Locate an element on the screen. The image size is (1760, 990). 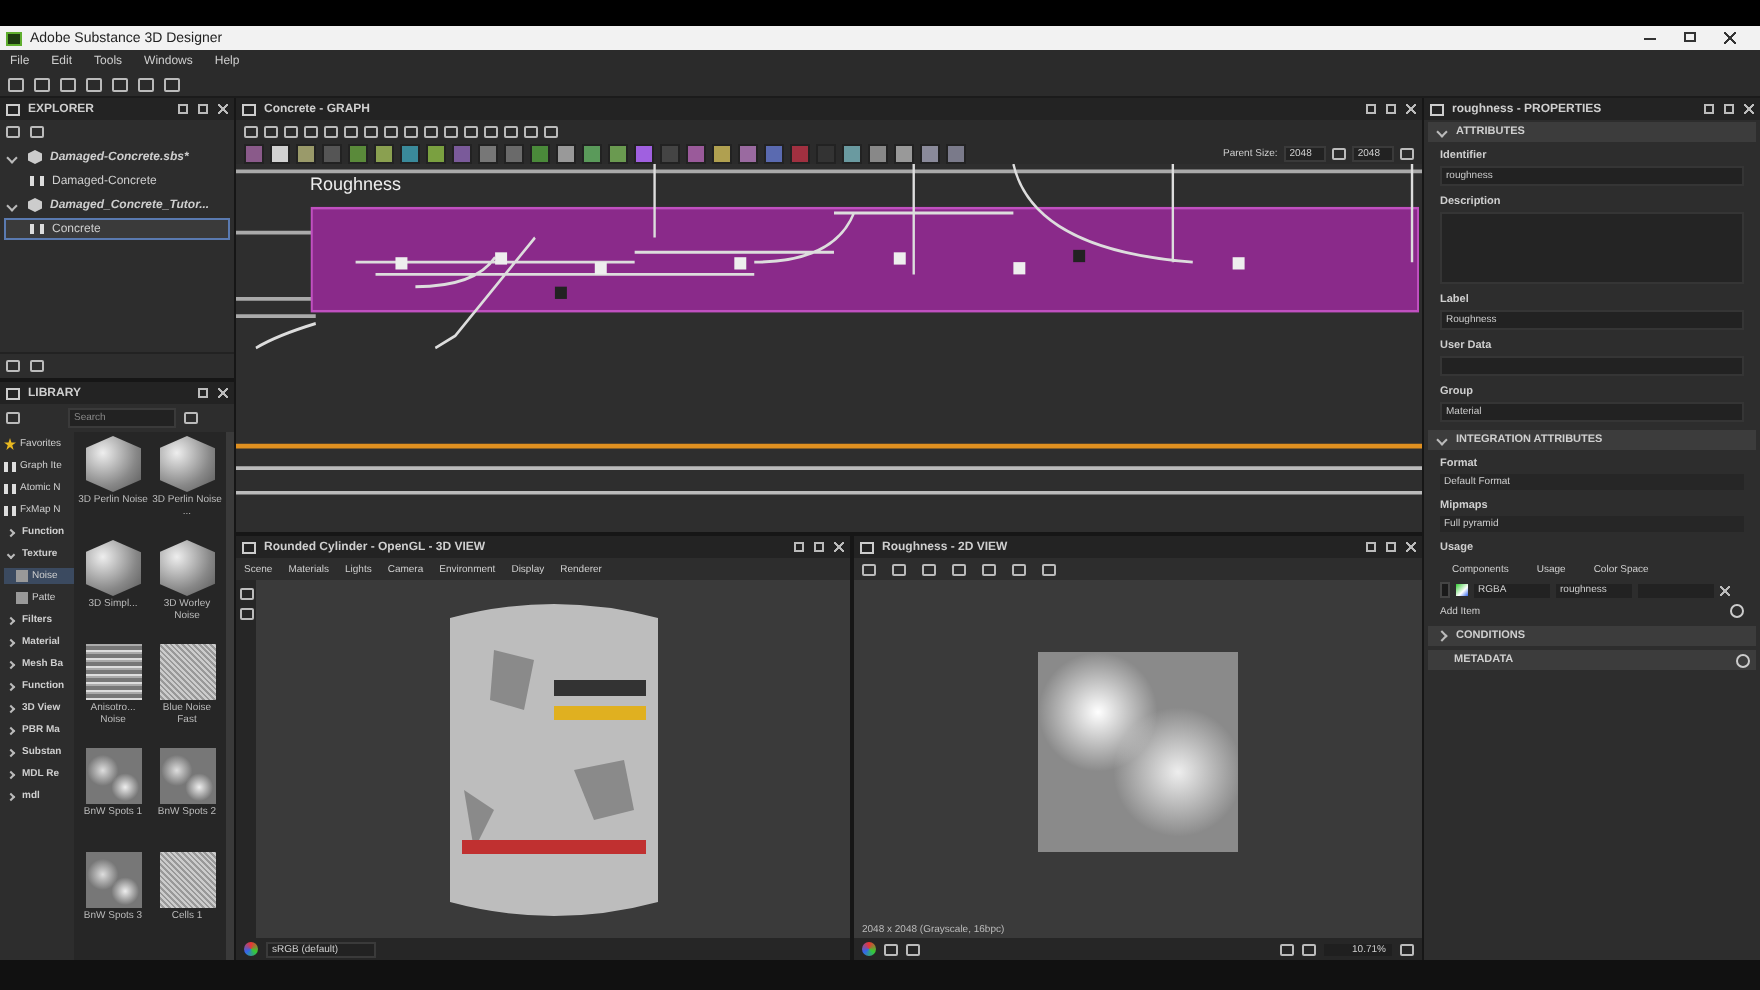
channel-swatch-icon is located at coordinates (1462, 590).